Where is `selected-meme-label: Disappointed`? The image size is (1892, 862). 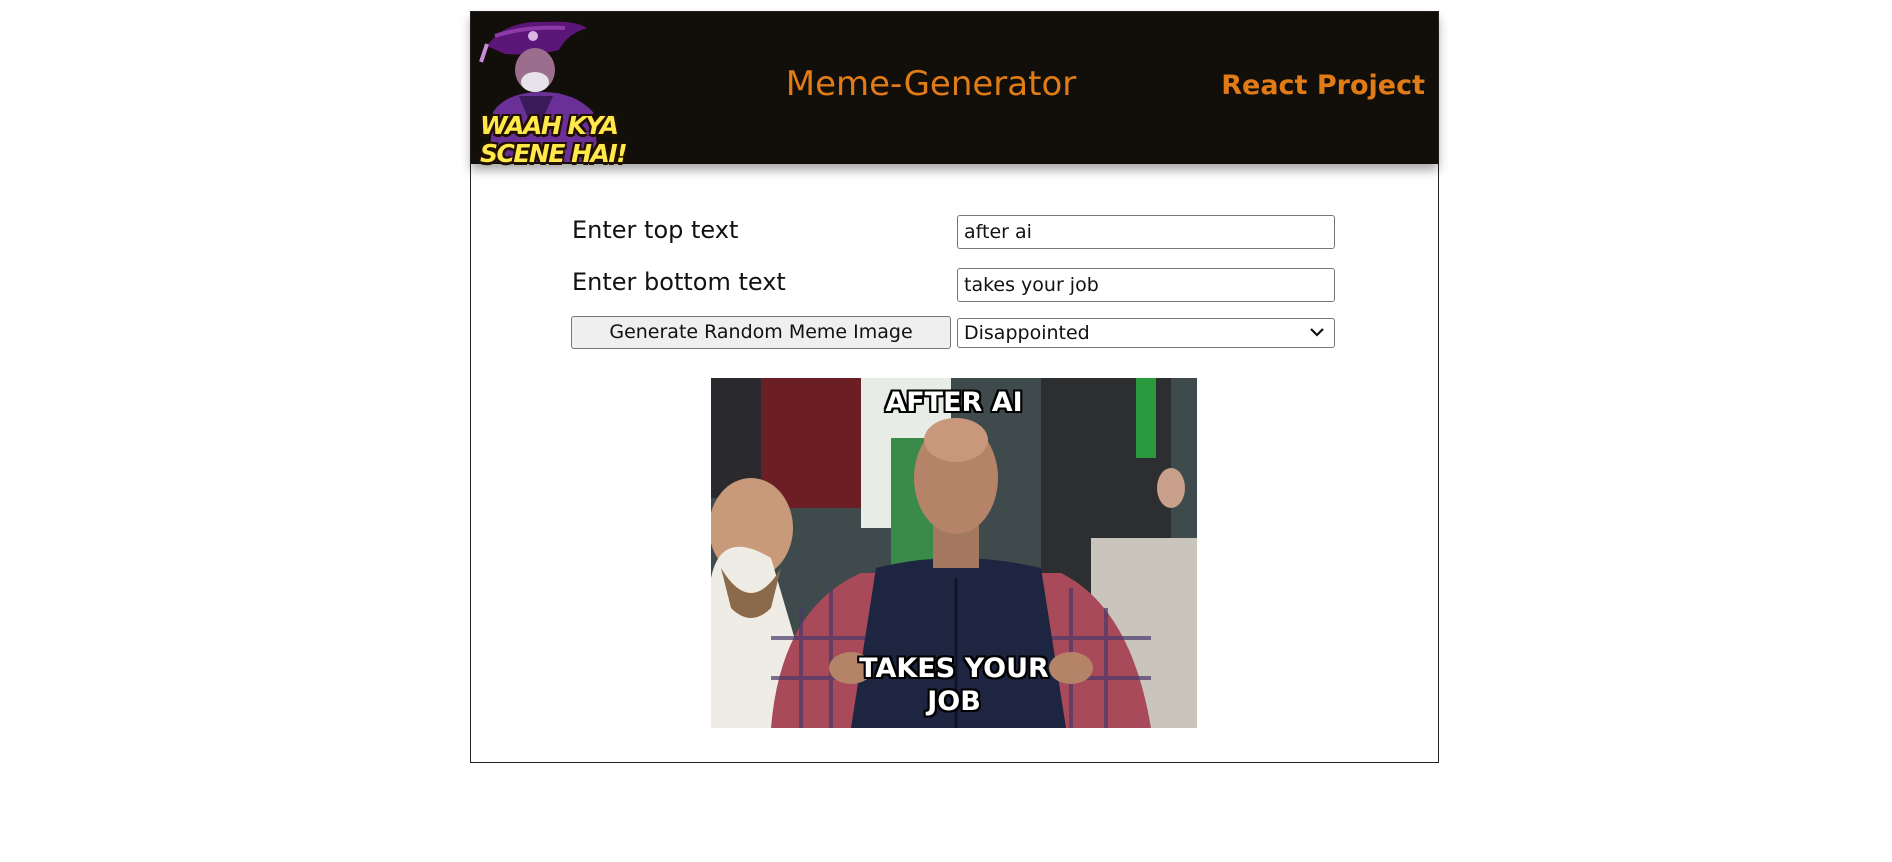
selected-meme-label: Disappointed is located at coordinates (1027, 333).